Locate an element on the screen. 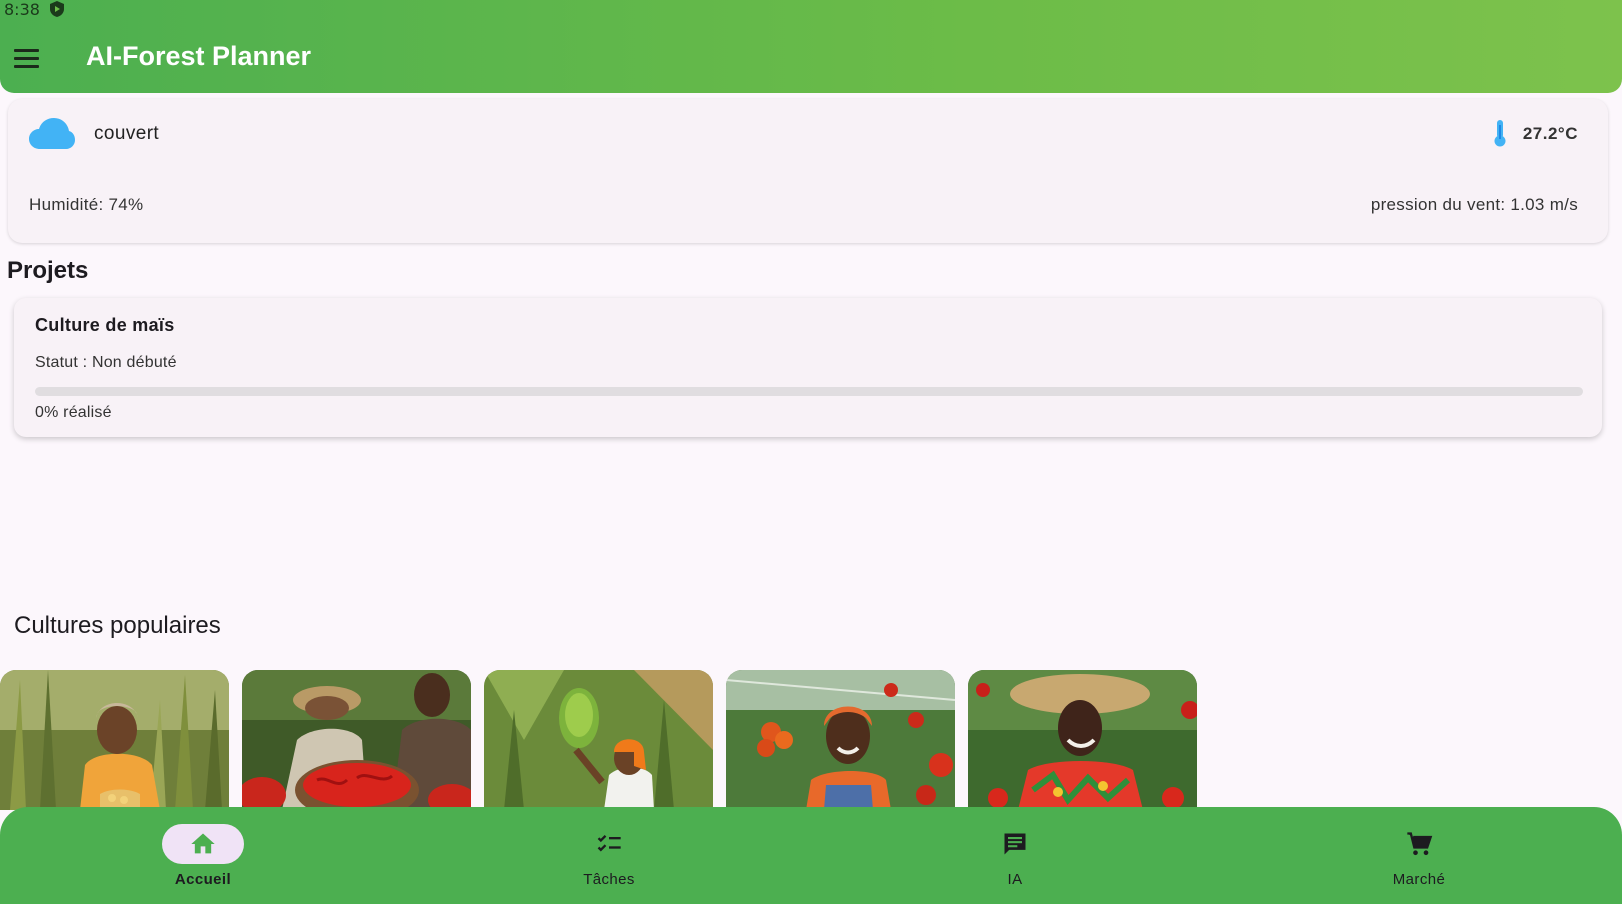  humidity-value: Humidité: 74% is located at coordinates (86, 204).